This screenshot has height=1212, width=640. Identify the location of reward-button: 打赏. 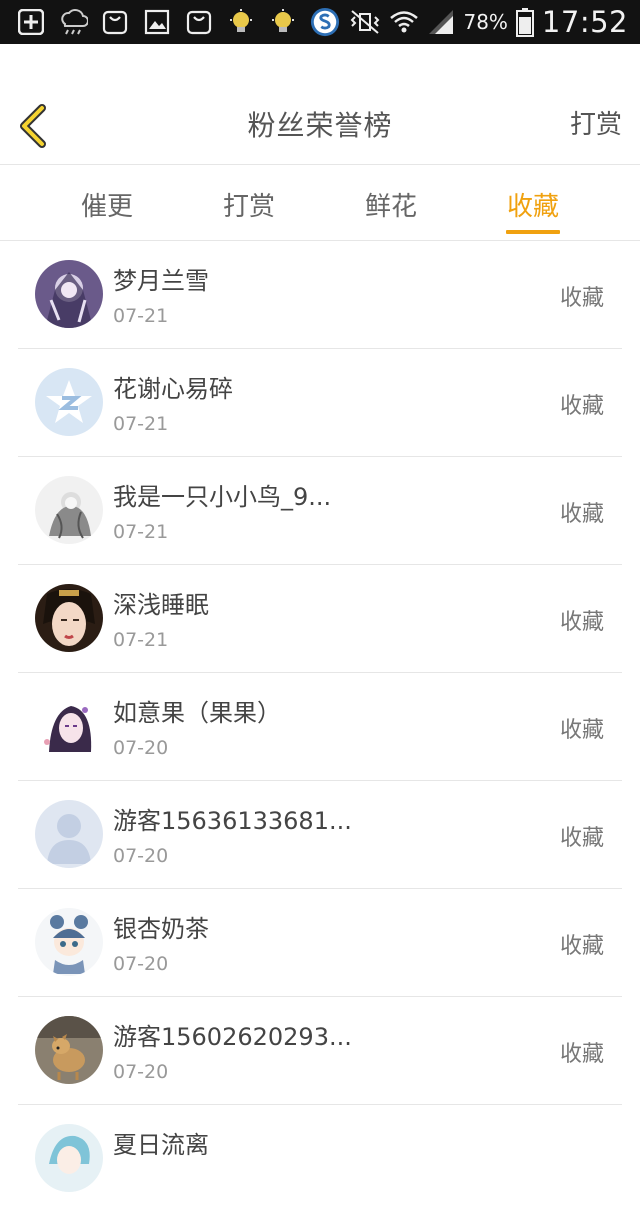
(596, 122).